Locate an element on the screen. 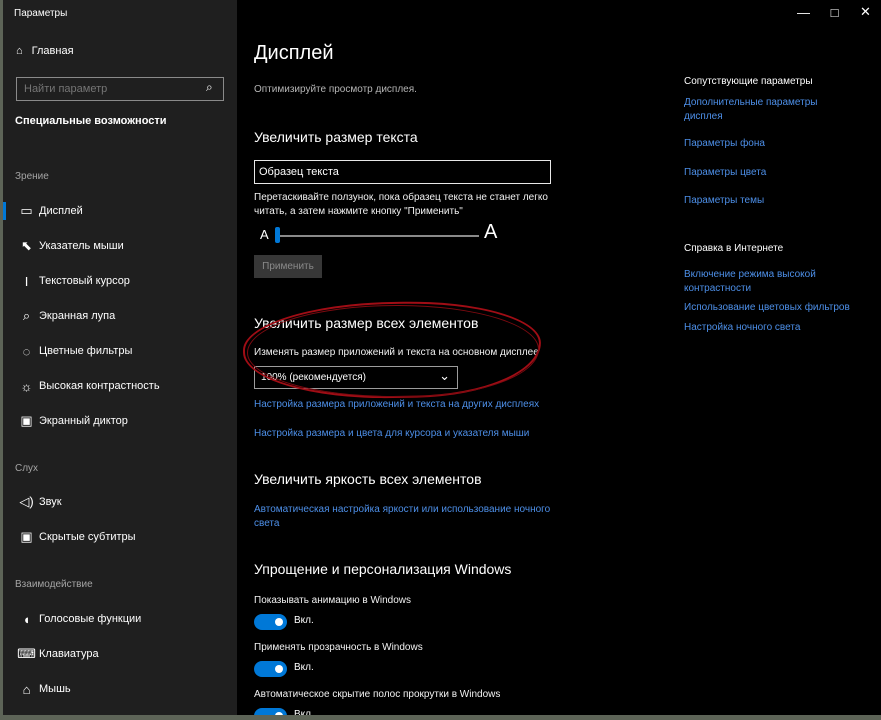 This screenshot has width=881, height=720. sidebar-item-label: Высокая контрастность is located at coordinates (99, 386).